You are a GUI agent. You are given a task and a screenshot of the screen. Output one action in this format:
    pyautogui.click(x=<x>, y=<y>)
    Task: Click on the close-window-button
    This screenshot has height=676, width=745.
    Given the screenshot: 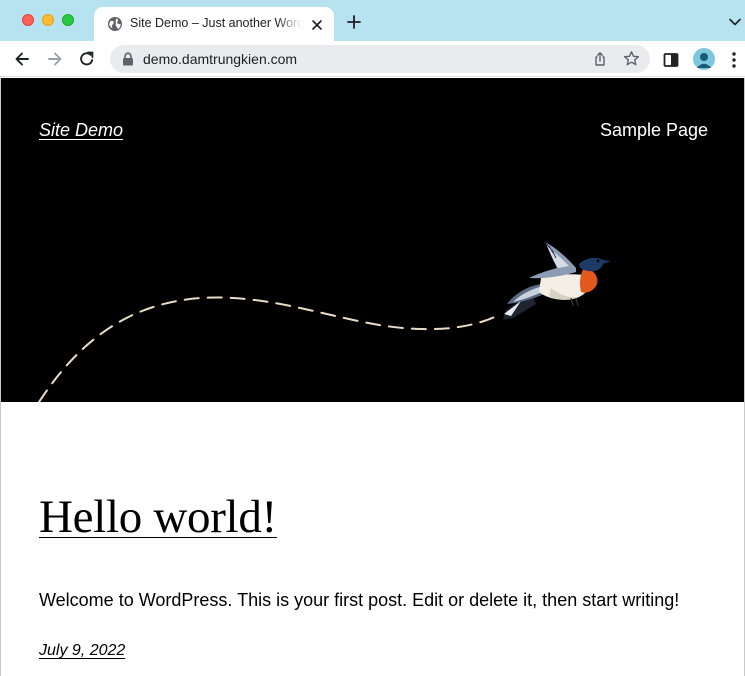 What is the action you would take?
    pyautogui.click(x=28, y=20)
    